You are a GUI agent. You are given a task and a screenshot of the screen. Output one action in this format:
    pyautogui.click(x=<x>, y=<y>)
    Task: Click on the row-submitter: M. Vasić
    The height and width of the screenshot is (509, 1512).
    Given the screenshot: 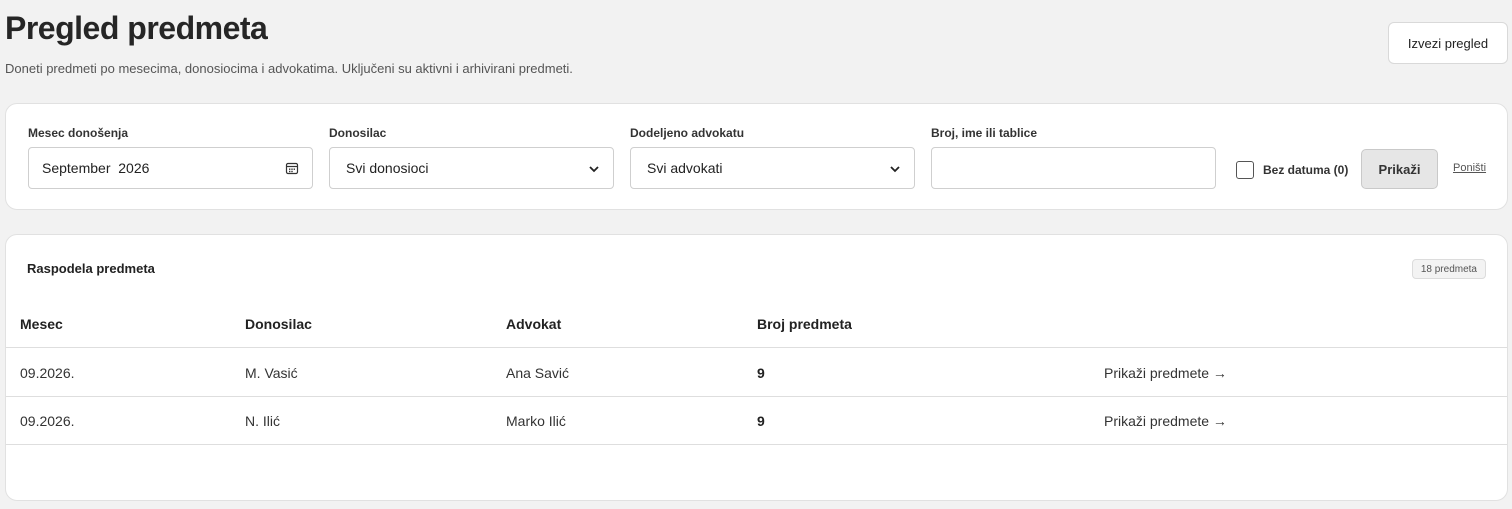 What is the action you would take?
    pyautogui.click(x=271, y=372)
    